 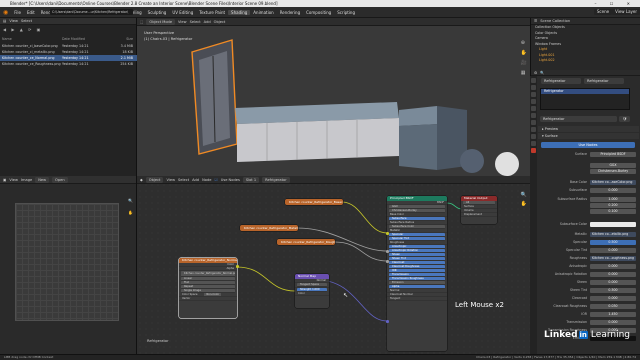 I want to click on base-color-socket, so click(x=387, y=233).